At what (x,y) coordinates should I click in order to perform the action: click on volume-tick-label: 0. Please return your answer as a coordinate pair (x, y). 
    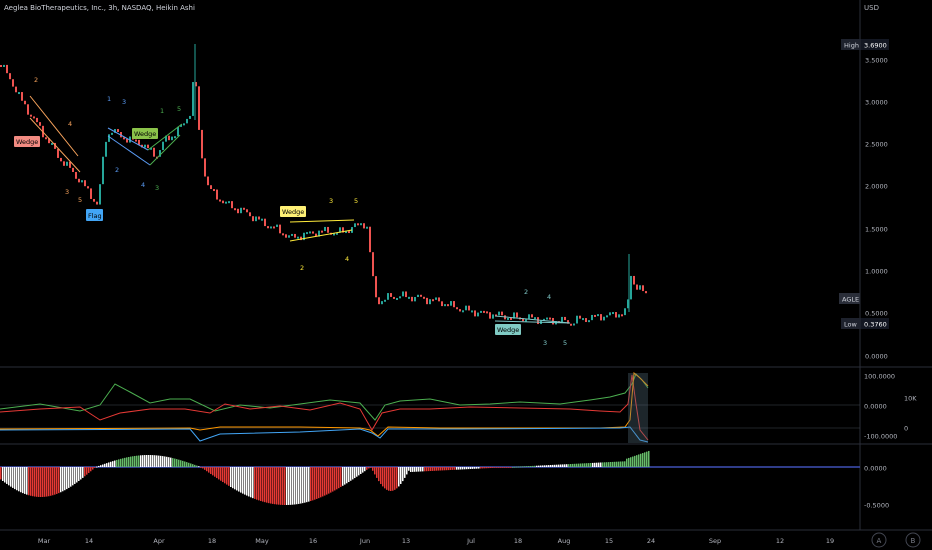
    Looking at the image, I should click on (906, 429).